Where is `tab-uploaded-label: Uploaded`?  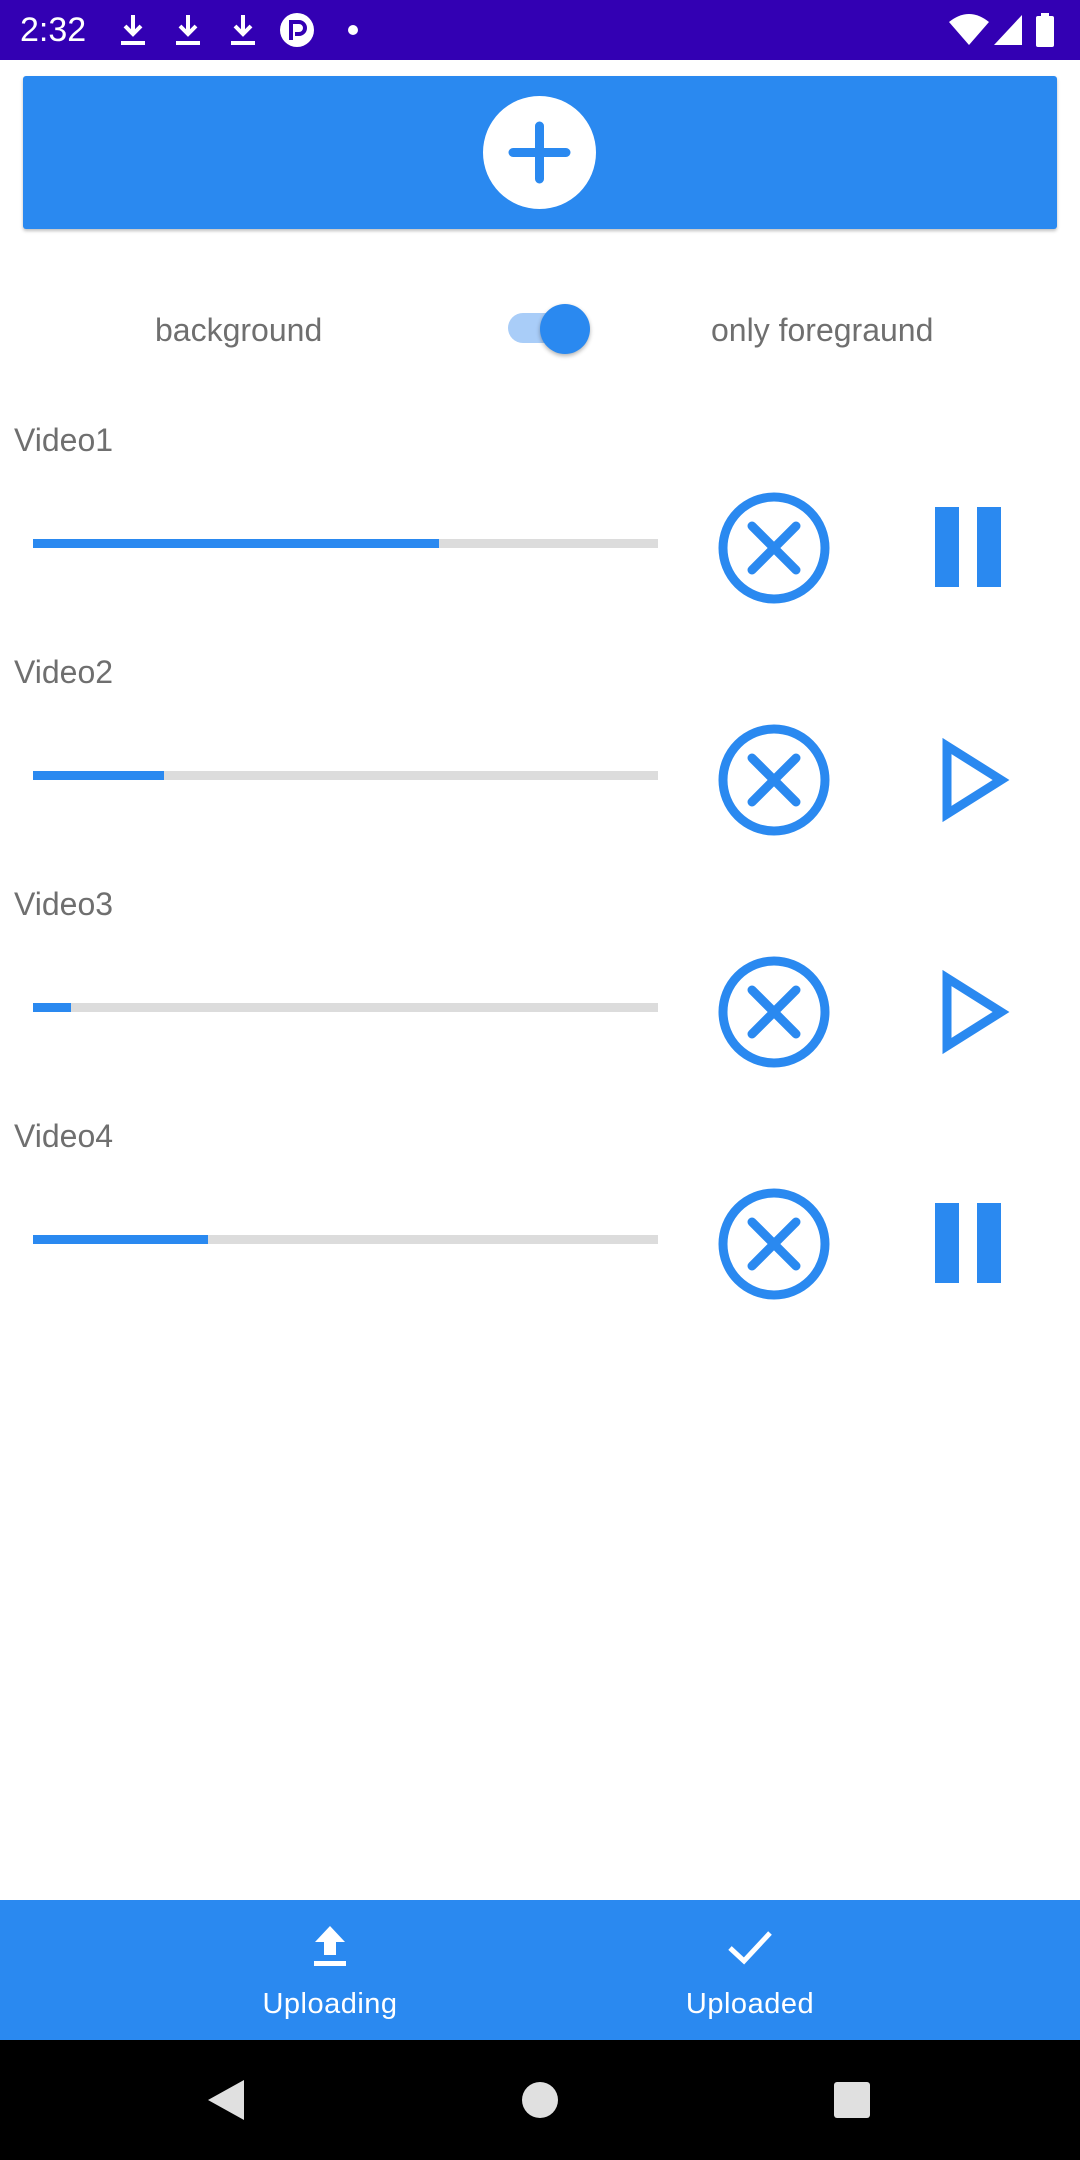 tab-uploaded-label: Uploaded is located at coordinates (750, 2004).